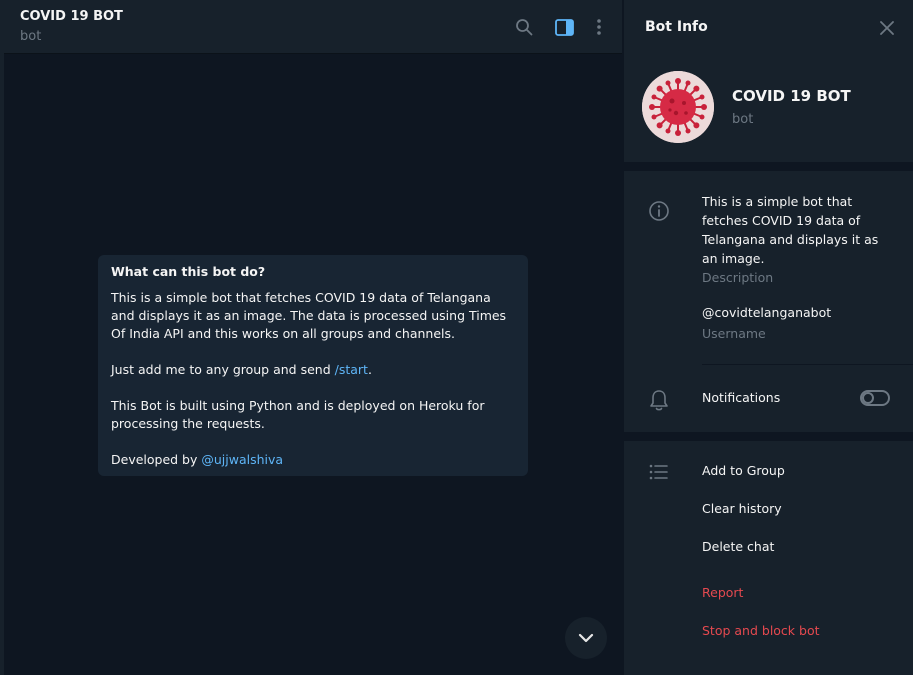 The height and width of the screenshot is (675, 913). Describe the element at coordinates (658, 472) in the screenshot. I see `list-icon` at that location.